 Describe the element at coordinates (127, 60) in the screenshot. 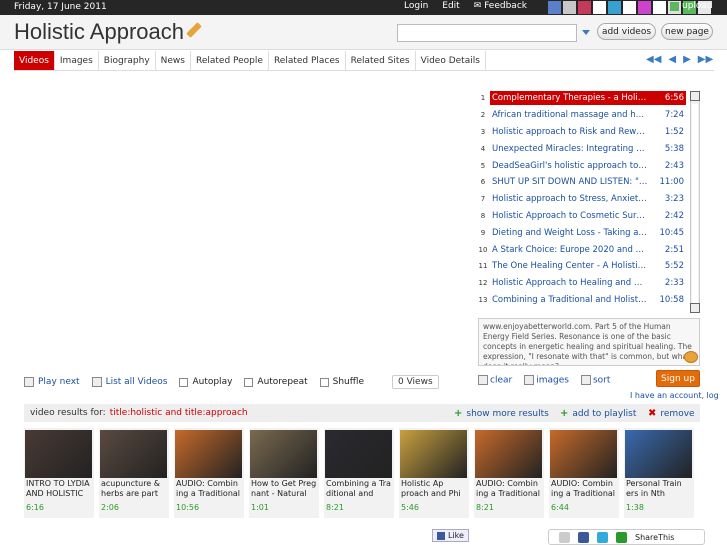

I see `tab-biography: Biography` at that location.